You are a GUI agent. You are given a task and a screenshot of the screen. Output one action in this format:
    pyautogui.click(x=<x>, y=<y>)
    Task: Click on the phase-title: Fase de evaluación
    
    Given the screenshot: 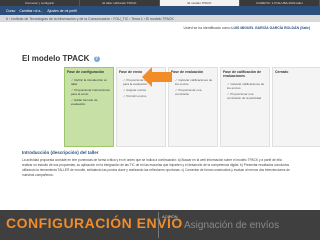 What is the action you would take?
    pyautogui.click(x=187, y=72)
    